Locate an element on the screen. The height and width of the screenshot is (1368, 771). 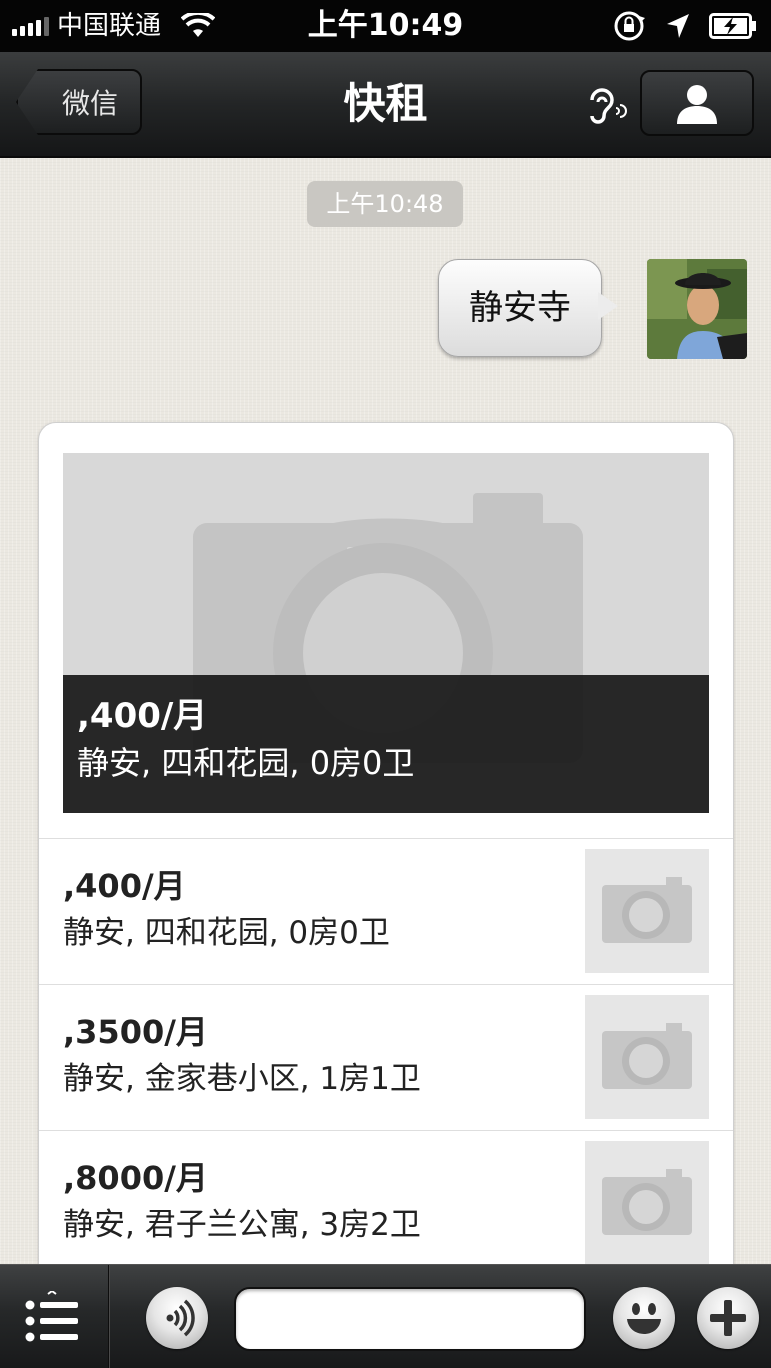
person-icon is located at coordinates (697, 104).